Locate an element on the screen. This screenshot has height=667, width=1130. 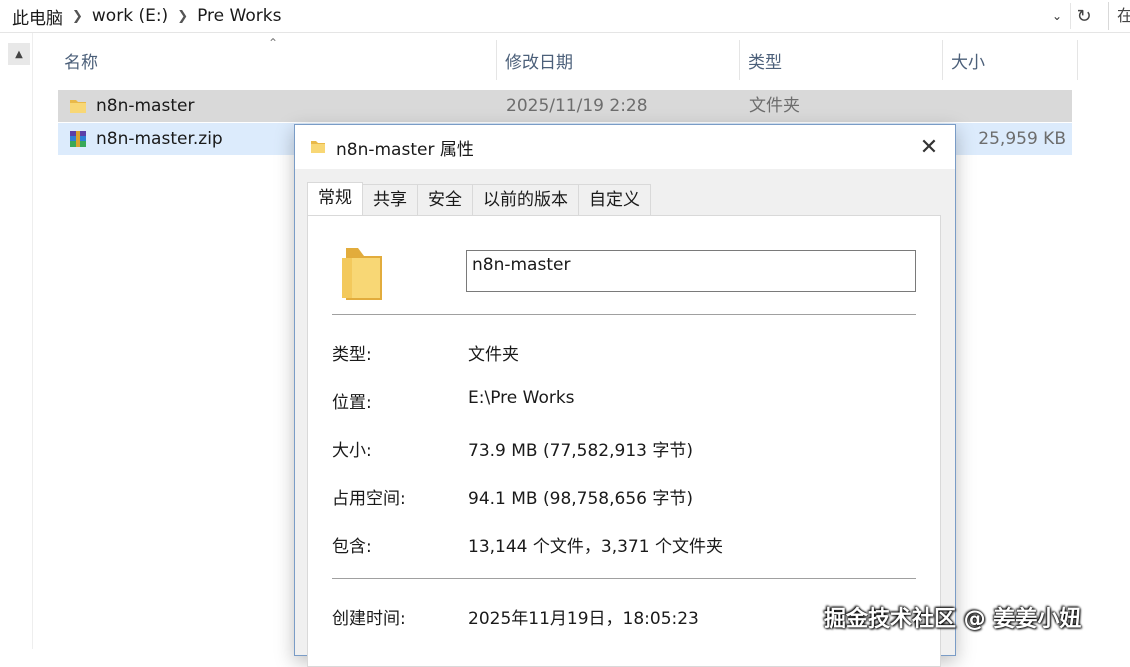
column-header-name-label: 名称 is located at coordinates (81, 62).